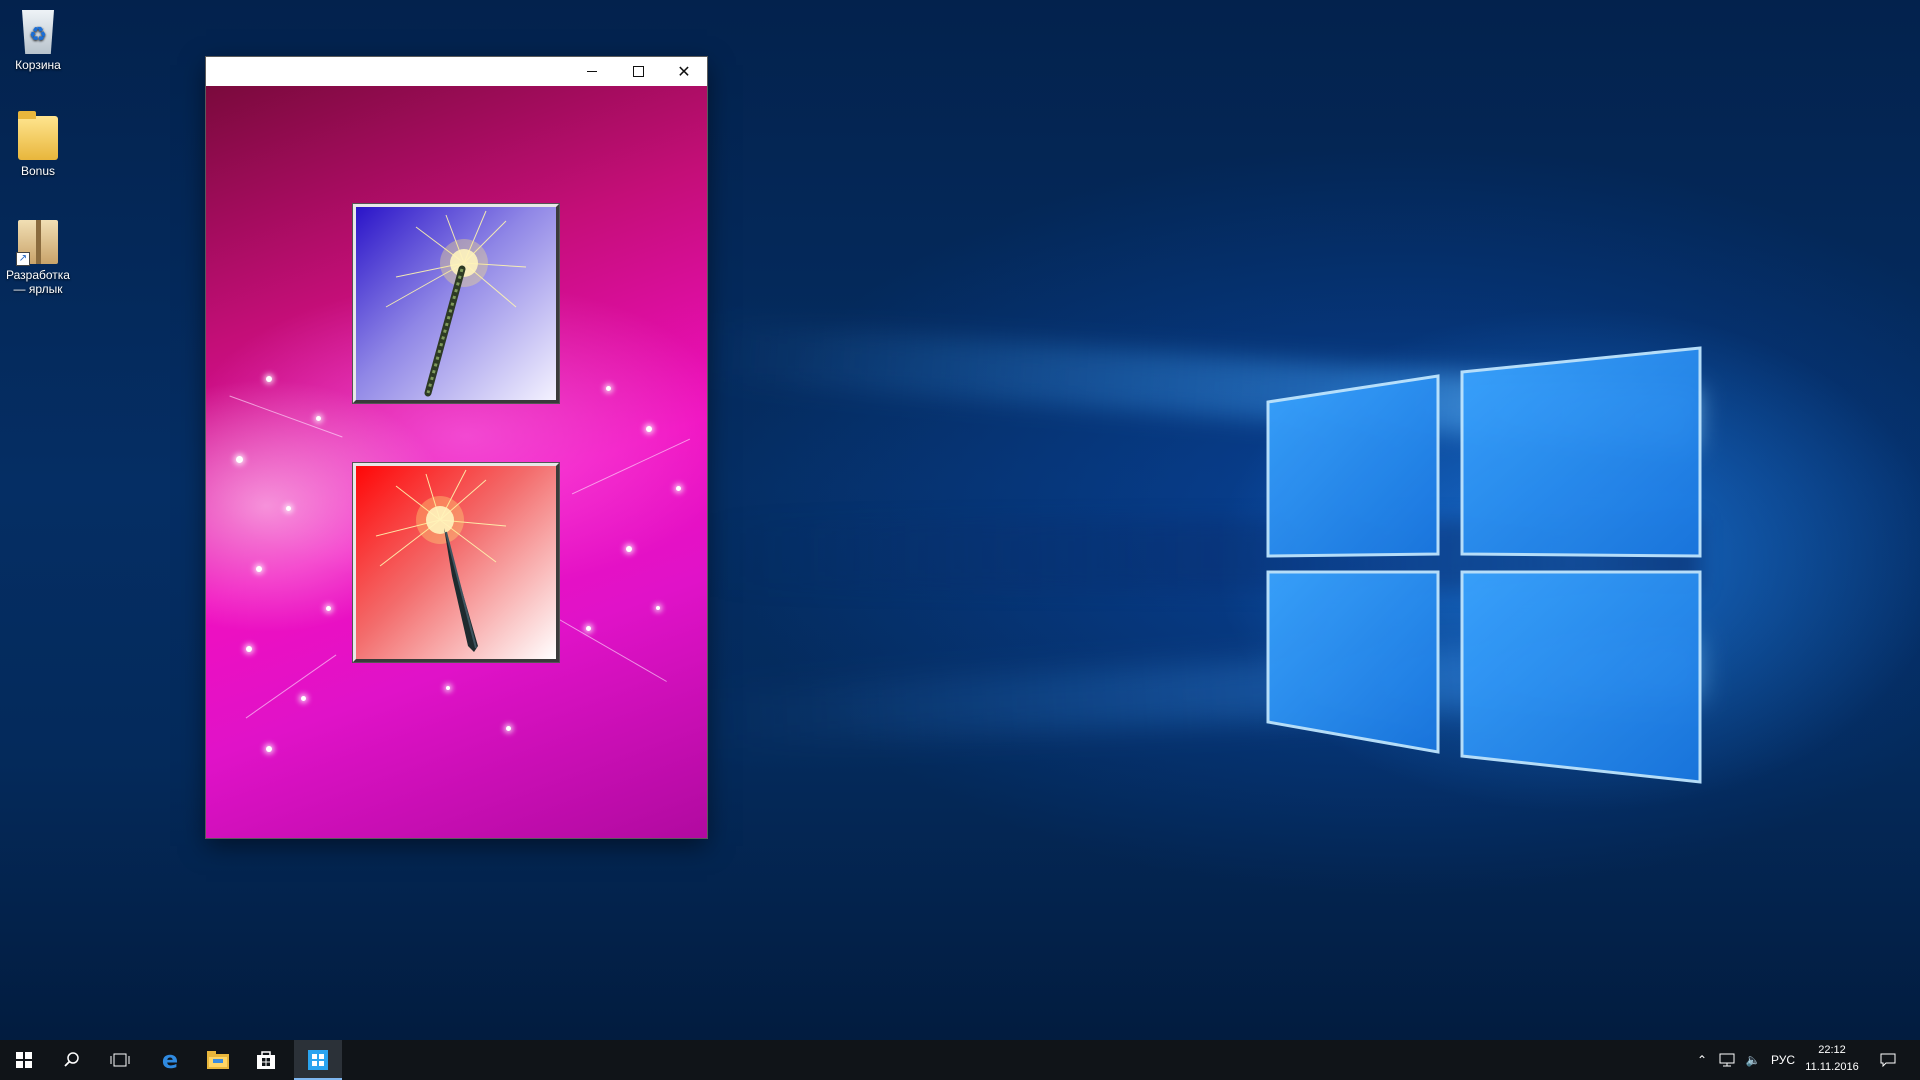  I want to click on notification-icon, so click(1888, 1060).